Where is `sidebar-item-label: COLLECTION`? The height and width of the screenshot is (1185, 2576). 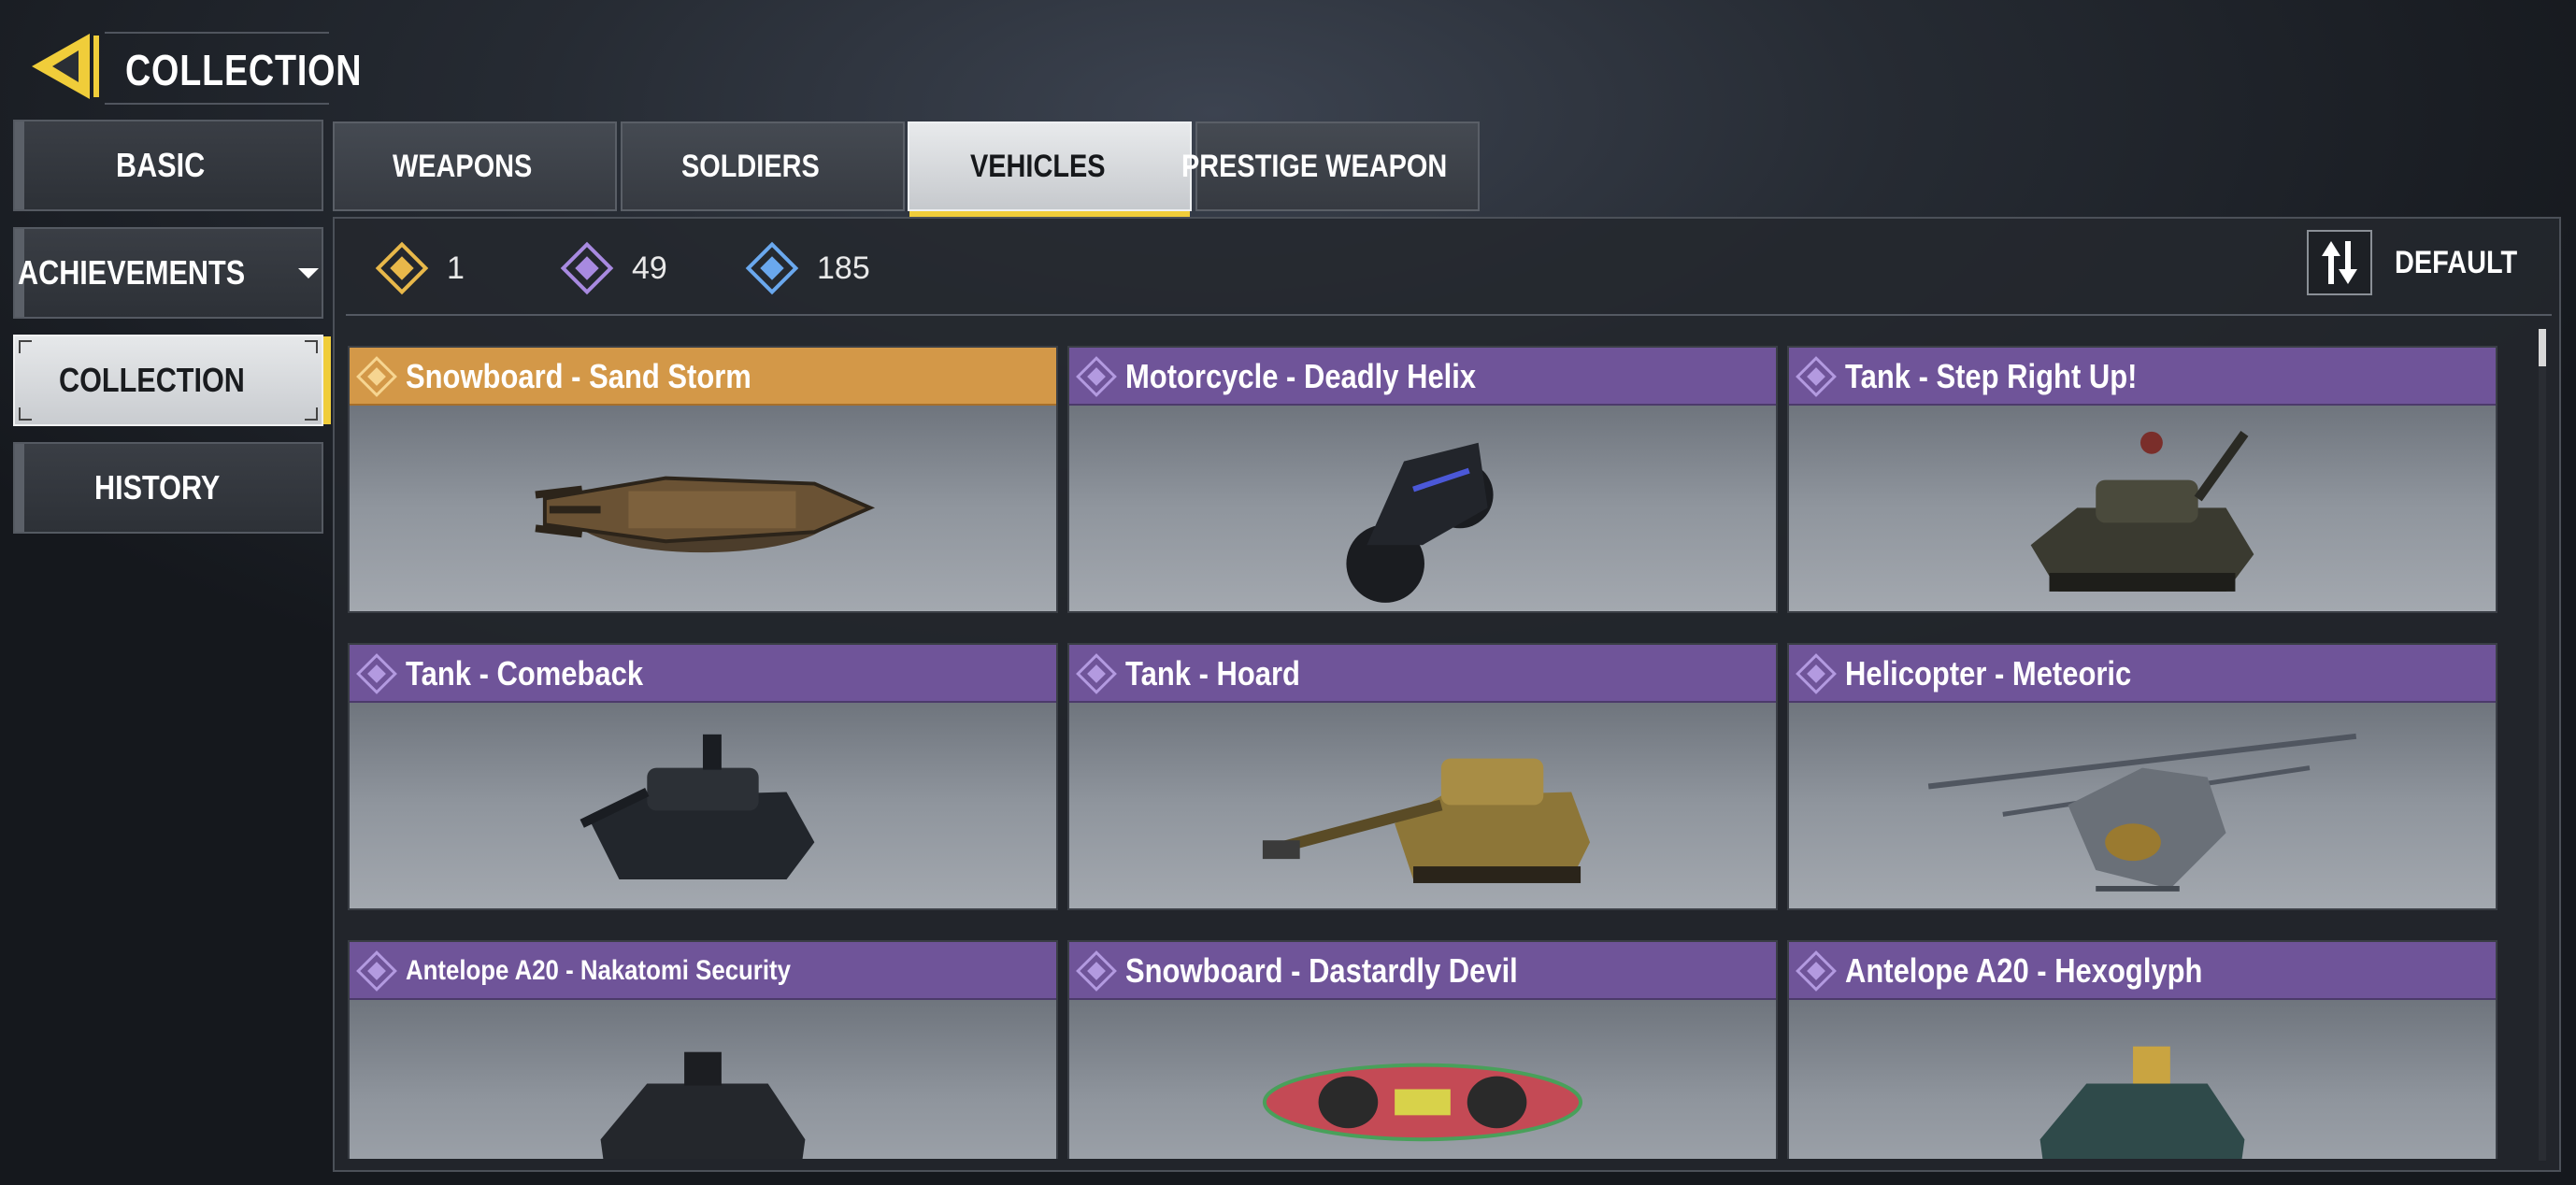
sidebar-item-label: COLLECTION is located at coordinates (152, 380).